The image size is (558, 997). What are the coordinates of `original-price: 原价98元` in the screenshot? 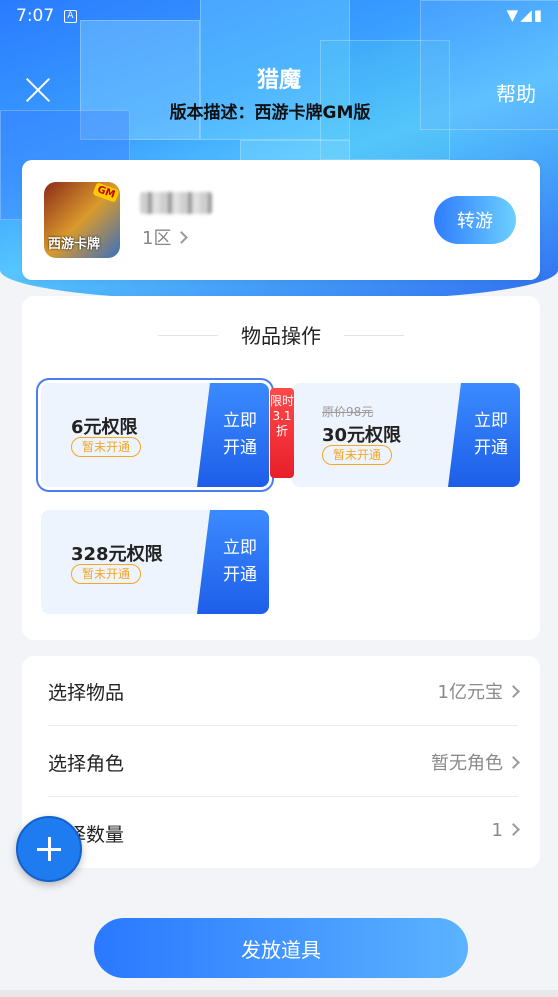 It's located at (348, 412).